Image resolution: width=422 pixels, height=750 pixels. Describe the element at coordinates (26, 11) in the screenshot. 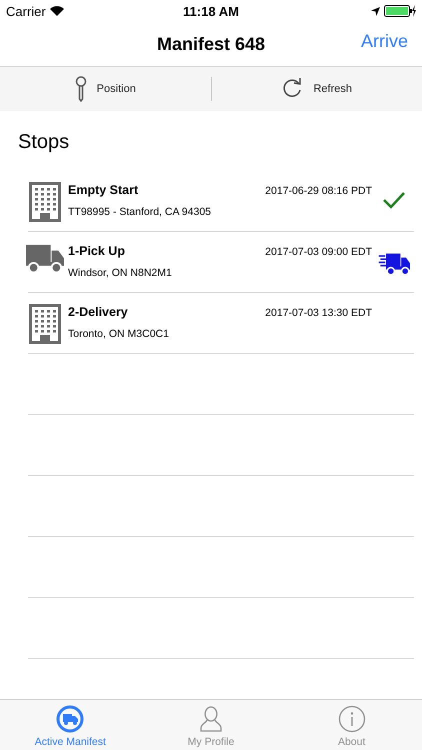

I see `carrier-name: Carrier` at that location.